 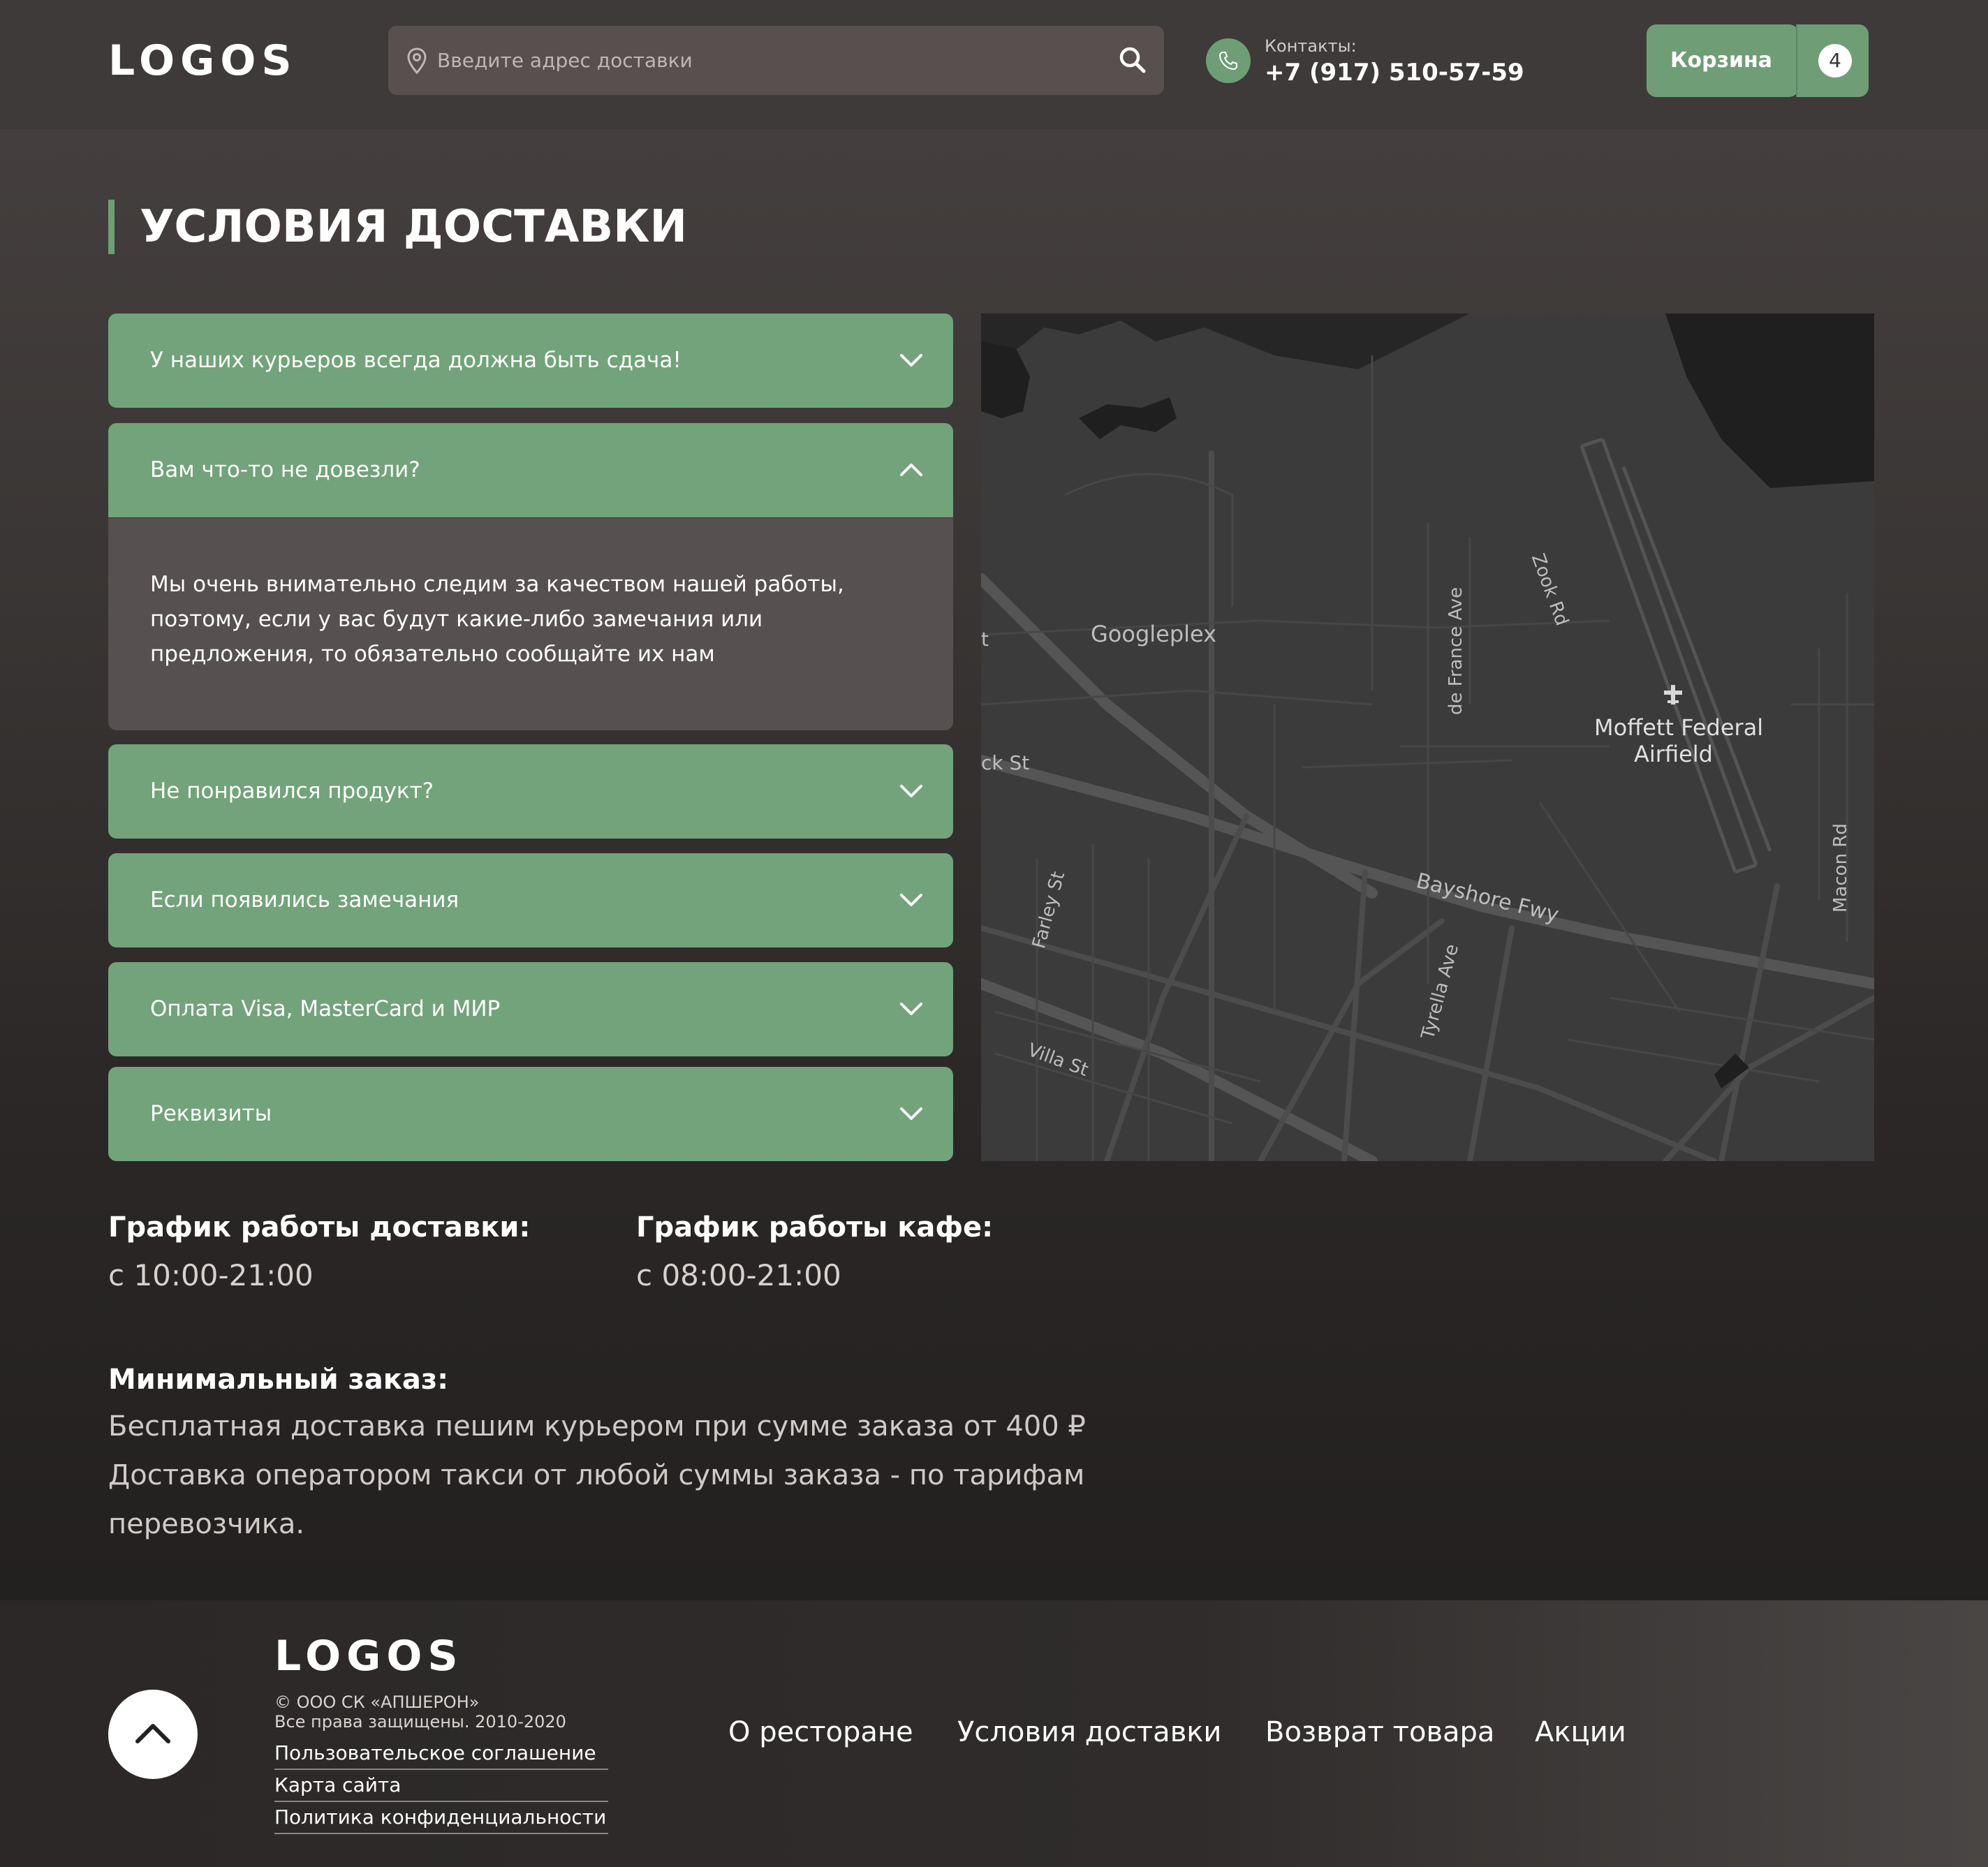 What do you see at coordinates (530, 1009) in the screenshot?
I see `accordion-item-payment: Оплата Visa, MasterCard и МИР` at bounding box center [530, 1009].